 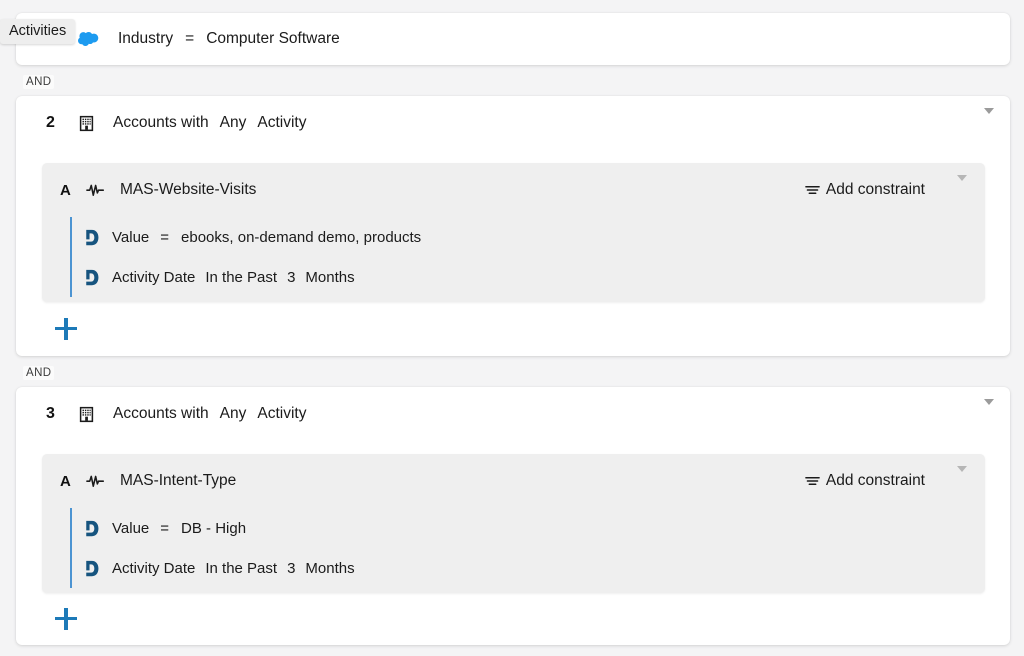 I want to click on add-constraint-label-2: Add constraint, so click(x=875, y=189).